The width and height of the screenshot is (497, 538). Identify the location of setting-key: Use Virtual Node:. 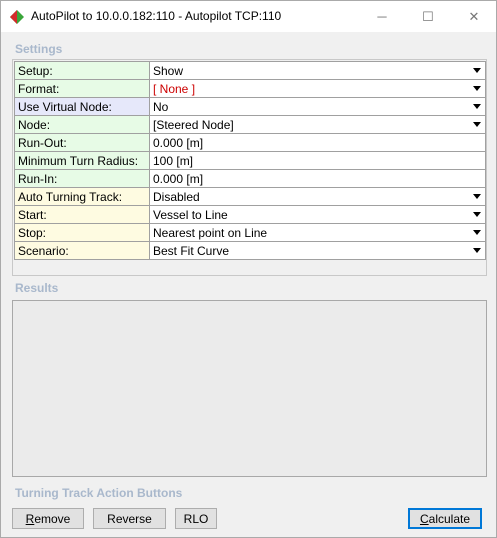
(82, 106).